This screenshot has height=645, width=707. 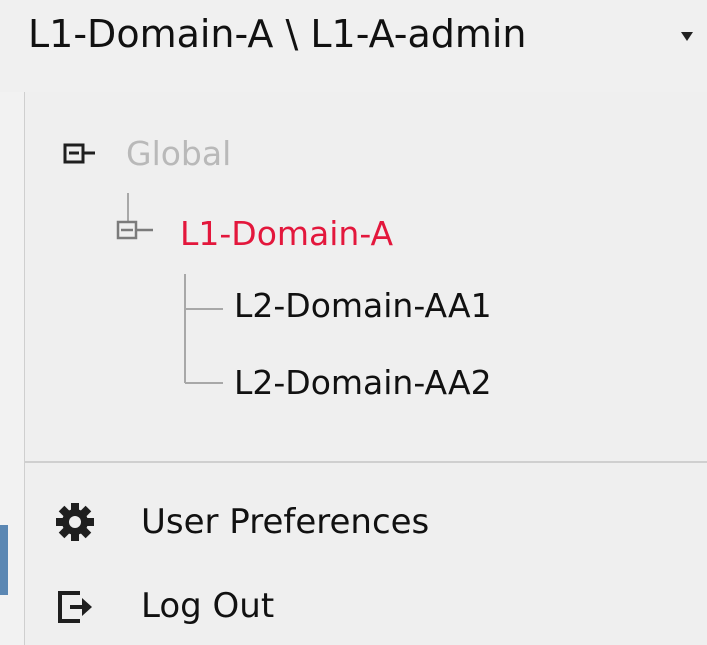 I want to click on log-out-menu-item: Log Out, so click(x=365, y=606).